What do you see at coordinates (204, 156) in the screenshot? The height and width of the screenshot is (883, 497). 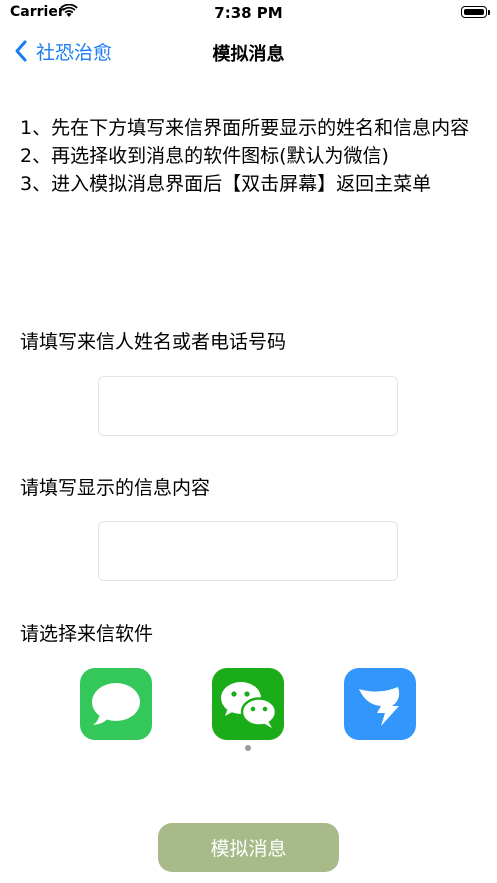 I see `instruction-step-2: 2、再选择收到消息的软件图标(默认为微信)` at bounding box center [204, 156].